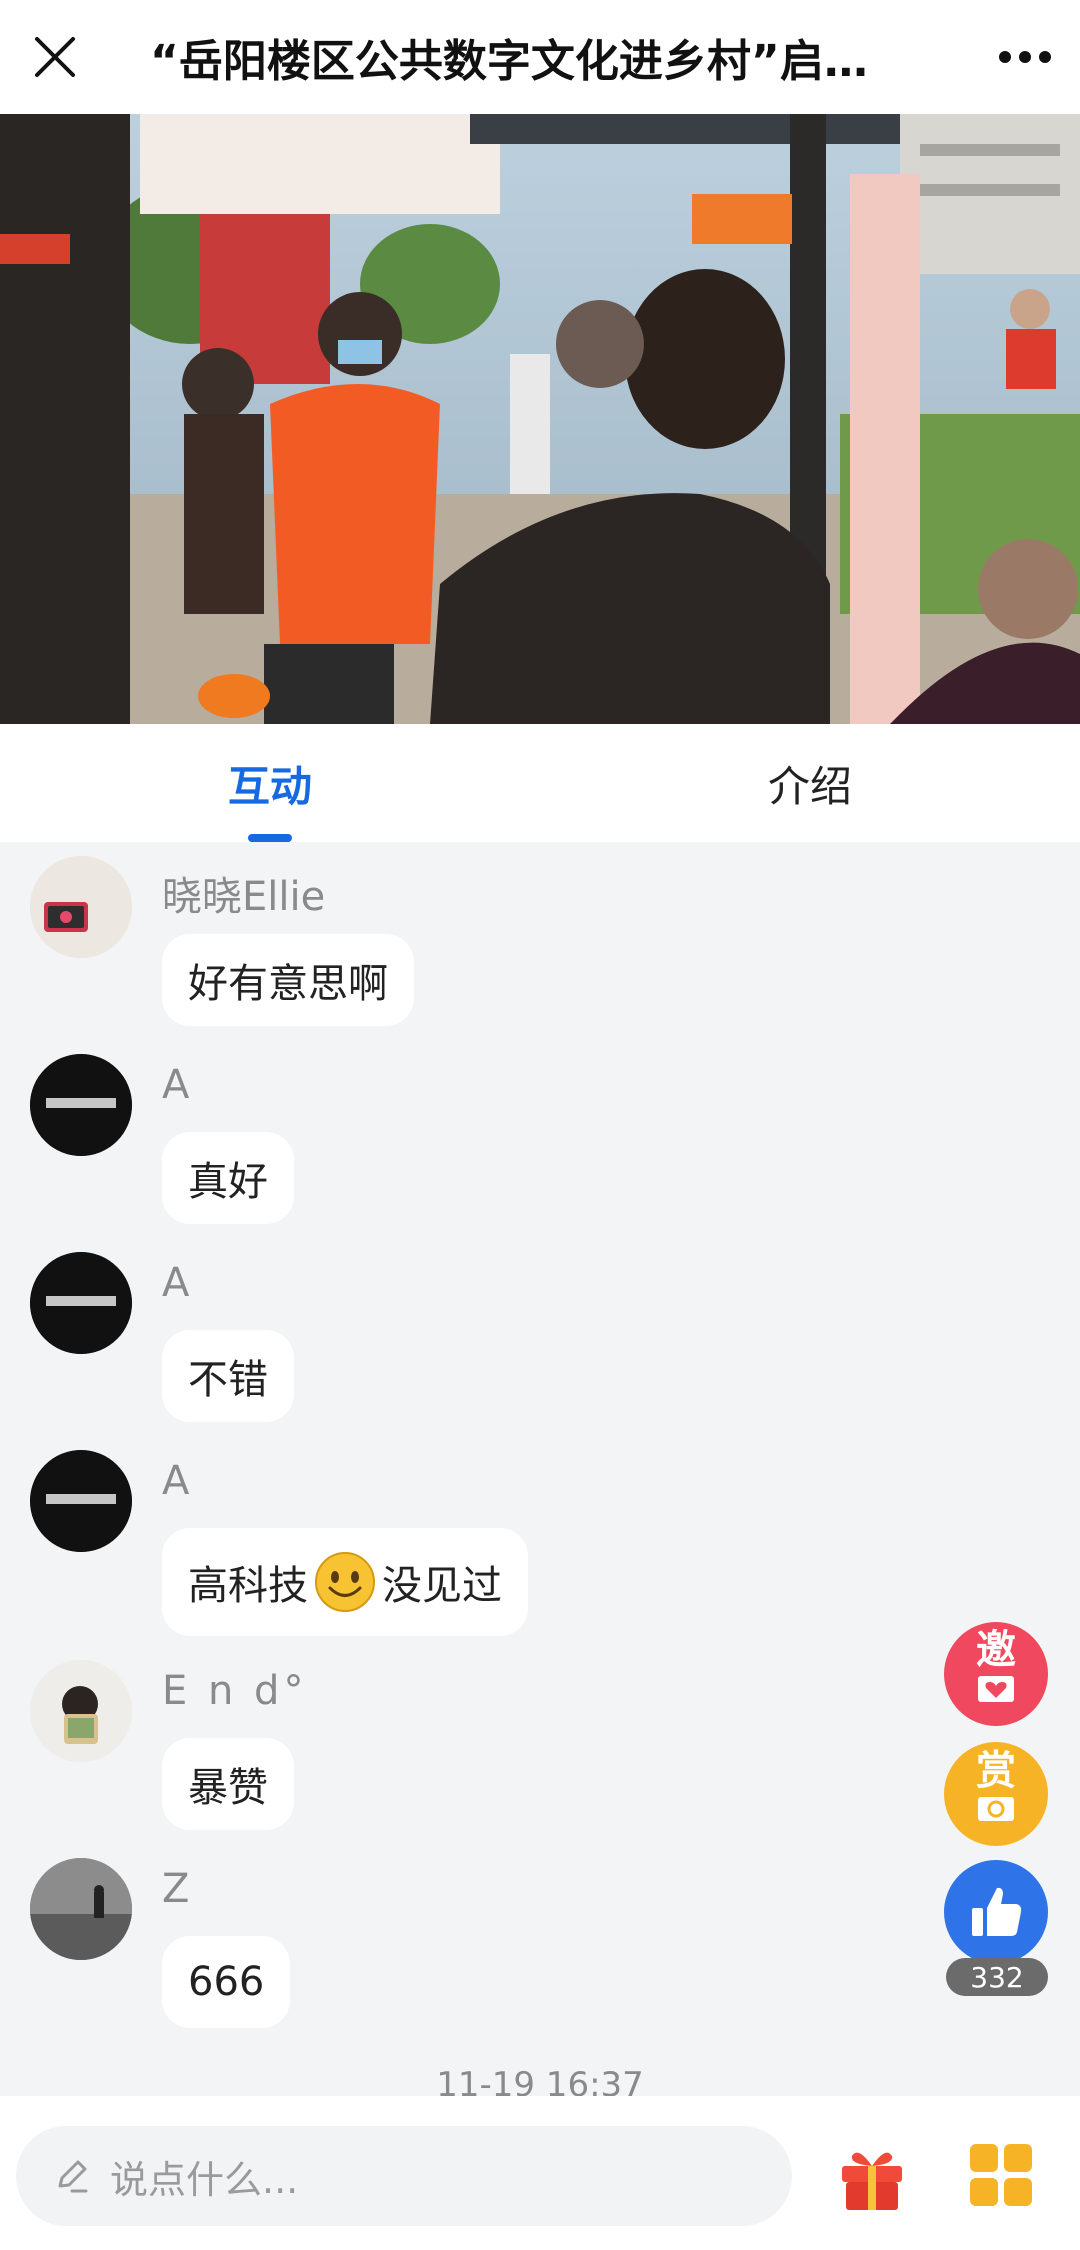 The image size is (1080, 2250). I want to click on username: E n d°, so click(235, 1691).